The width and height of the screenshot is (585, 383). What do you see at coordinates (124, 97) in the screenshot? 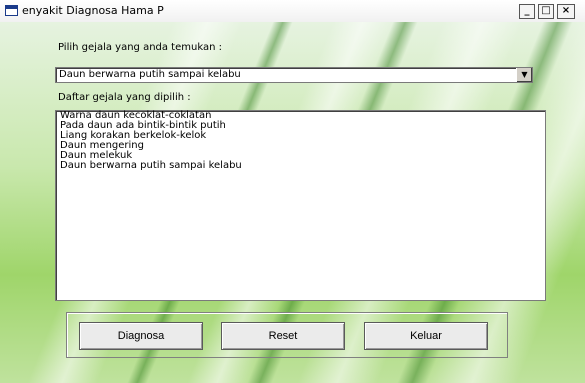
I see `selected-list-label: Daftar gejala yang dipilih :` at bounding box center [124, 97].